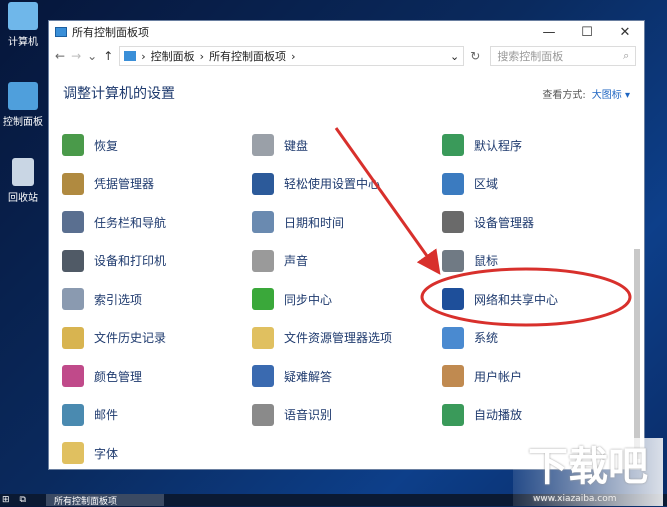  Describe the element at coordinates (588, 472) in the screenshot. I see `watermark-logo: 下载吧 www.xiazaiba.com` at that location.